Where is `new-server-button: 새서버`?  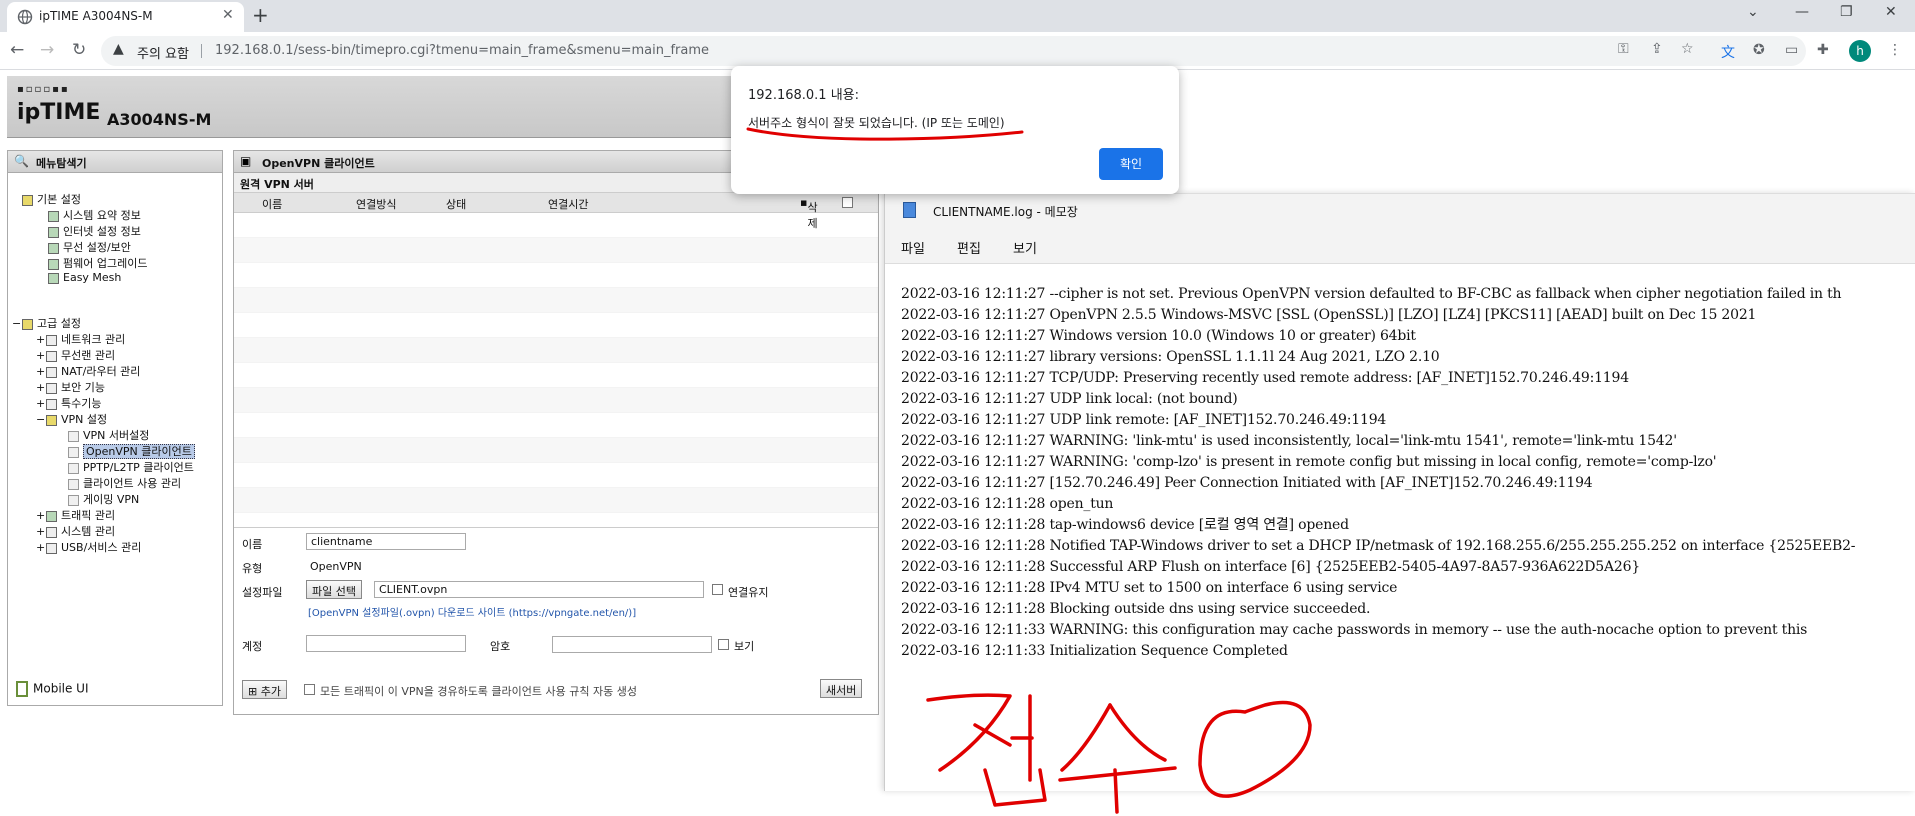 new-server-button: 새서버 is located at coordinates (841, 688).